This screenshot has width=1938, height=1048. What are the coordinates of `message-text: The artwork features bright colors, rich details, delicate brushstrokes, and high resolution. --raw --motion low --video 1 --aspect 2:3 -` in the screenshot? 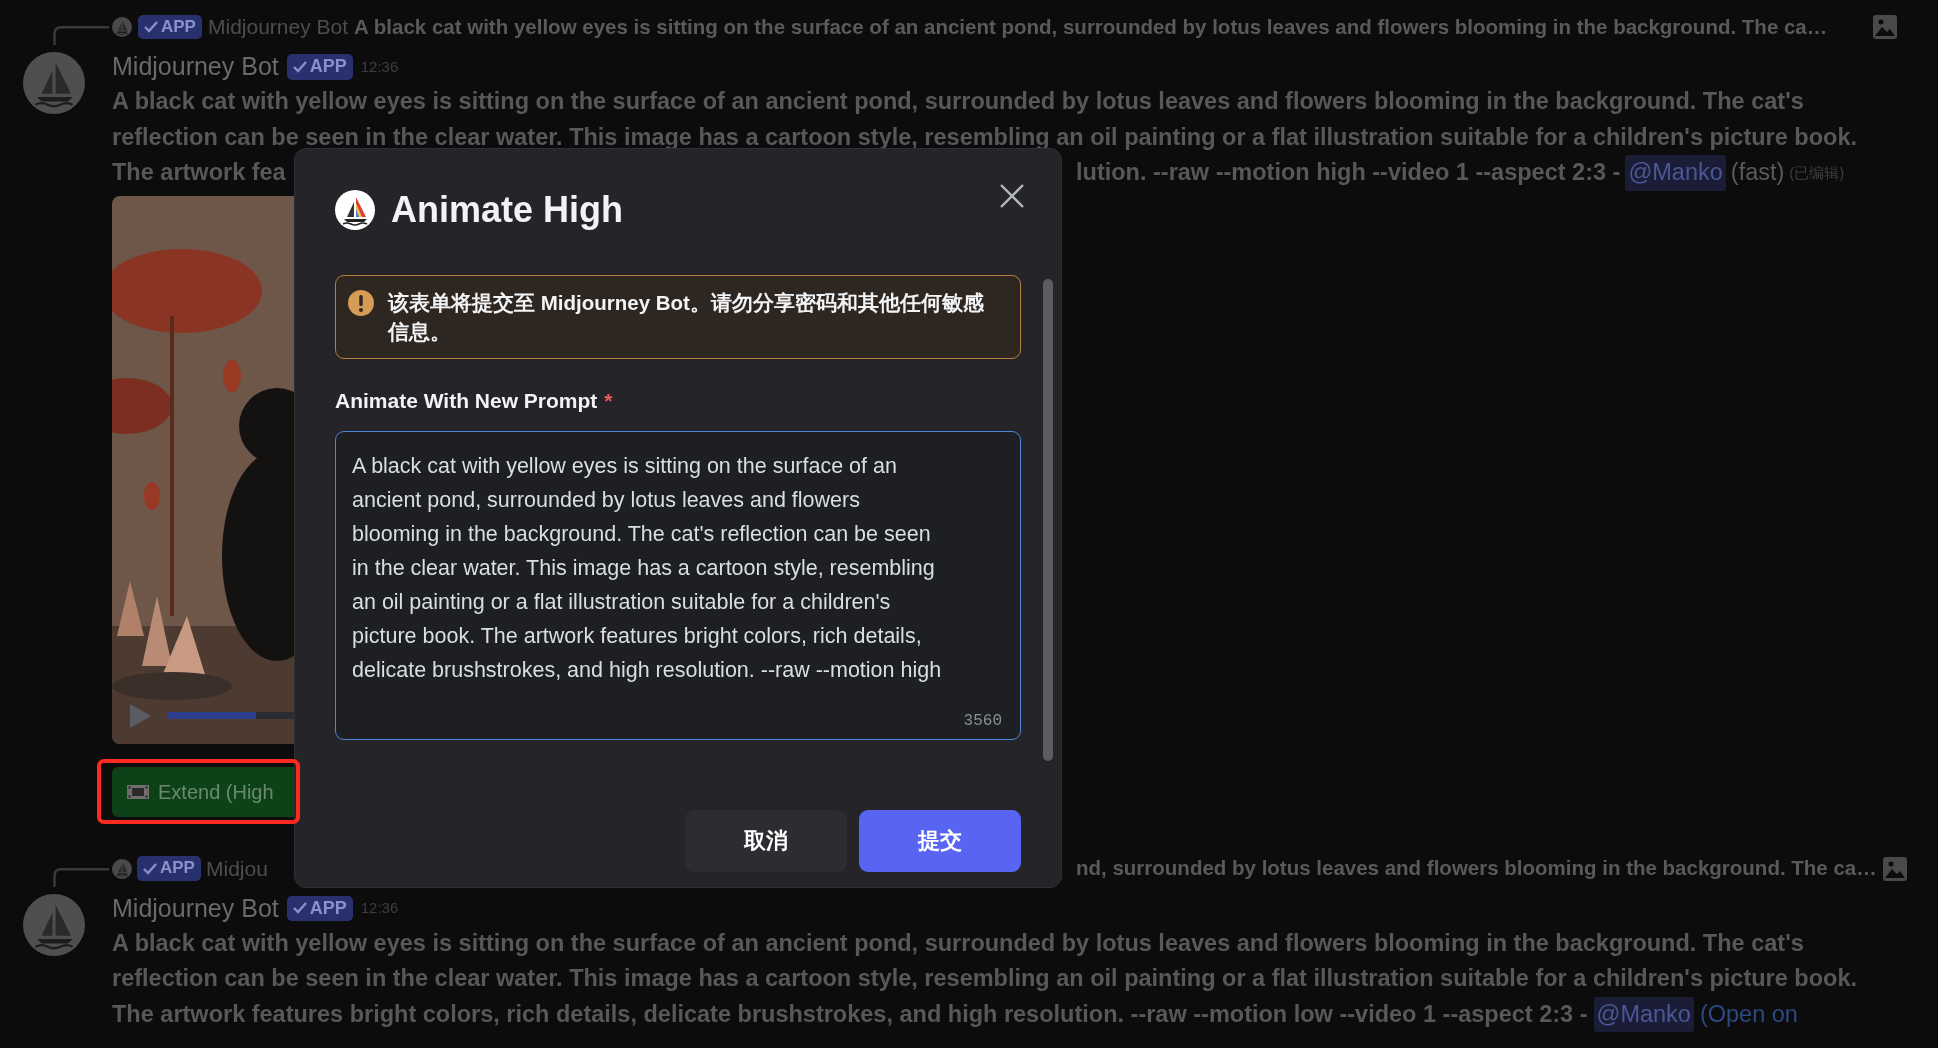 It's located at (850, 1014).